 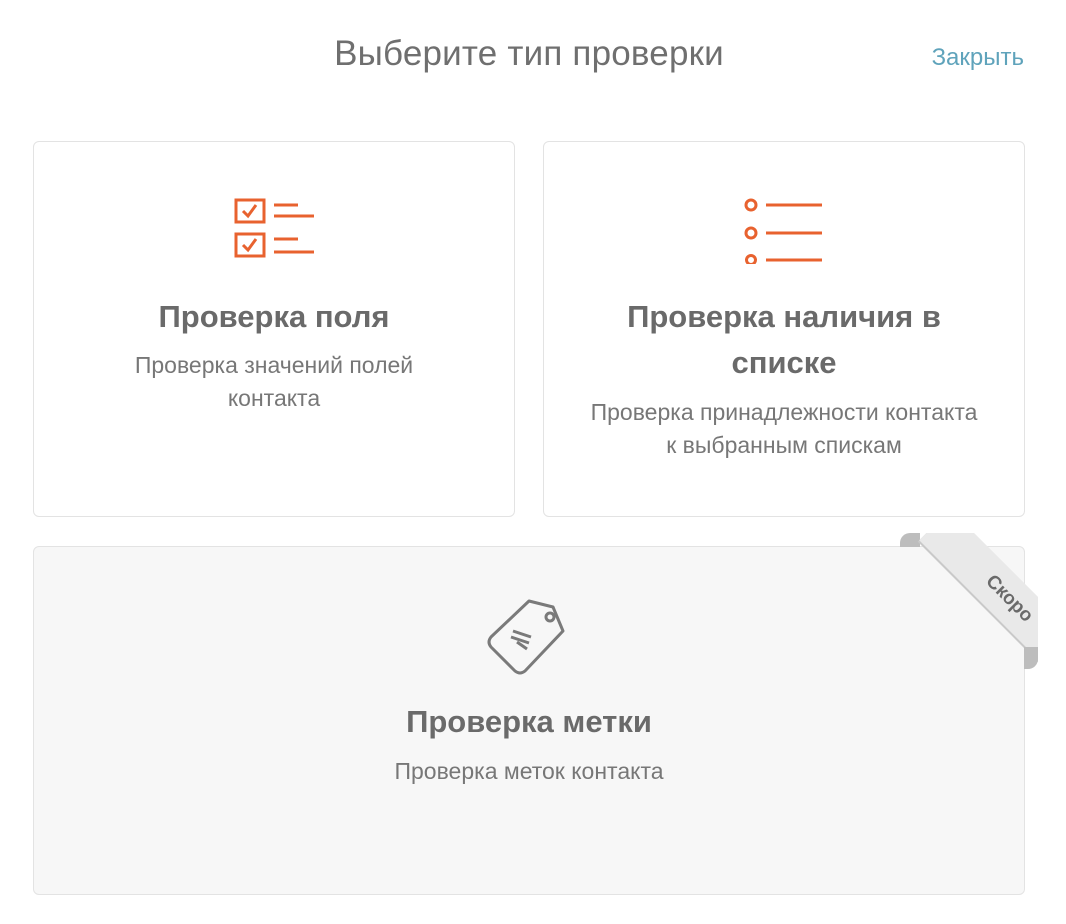 What do you see at coordinates (978, 58) in the screenshot?
I see `close-link: Закрыть` at bounding box center [978, 58].